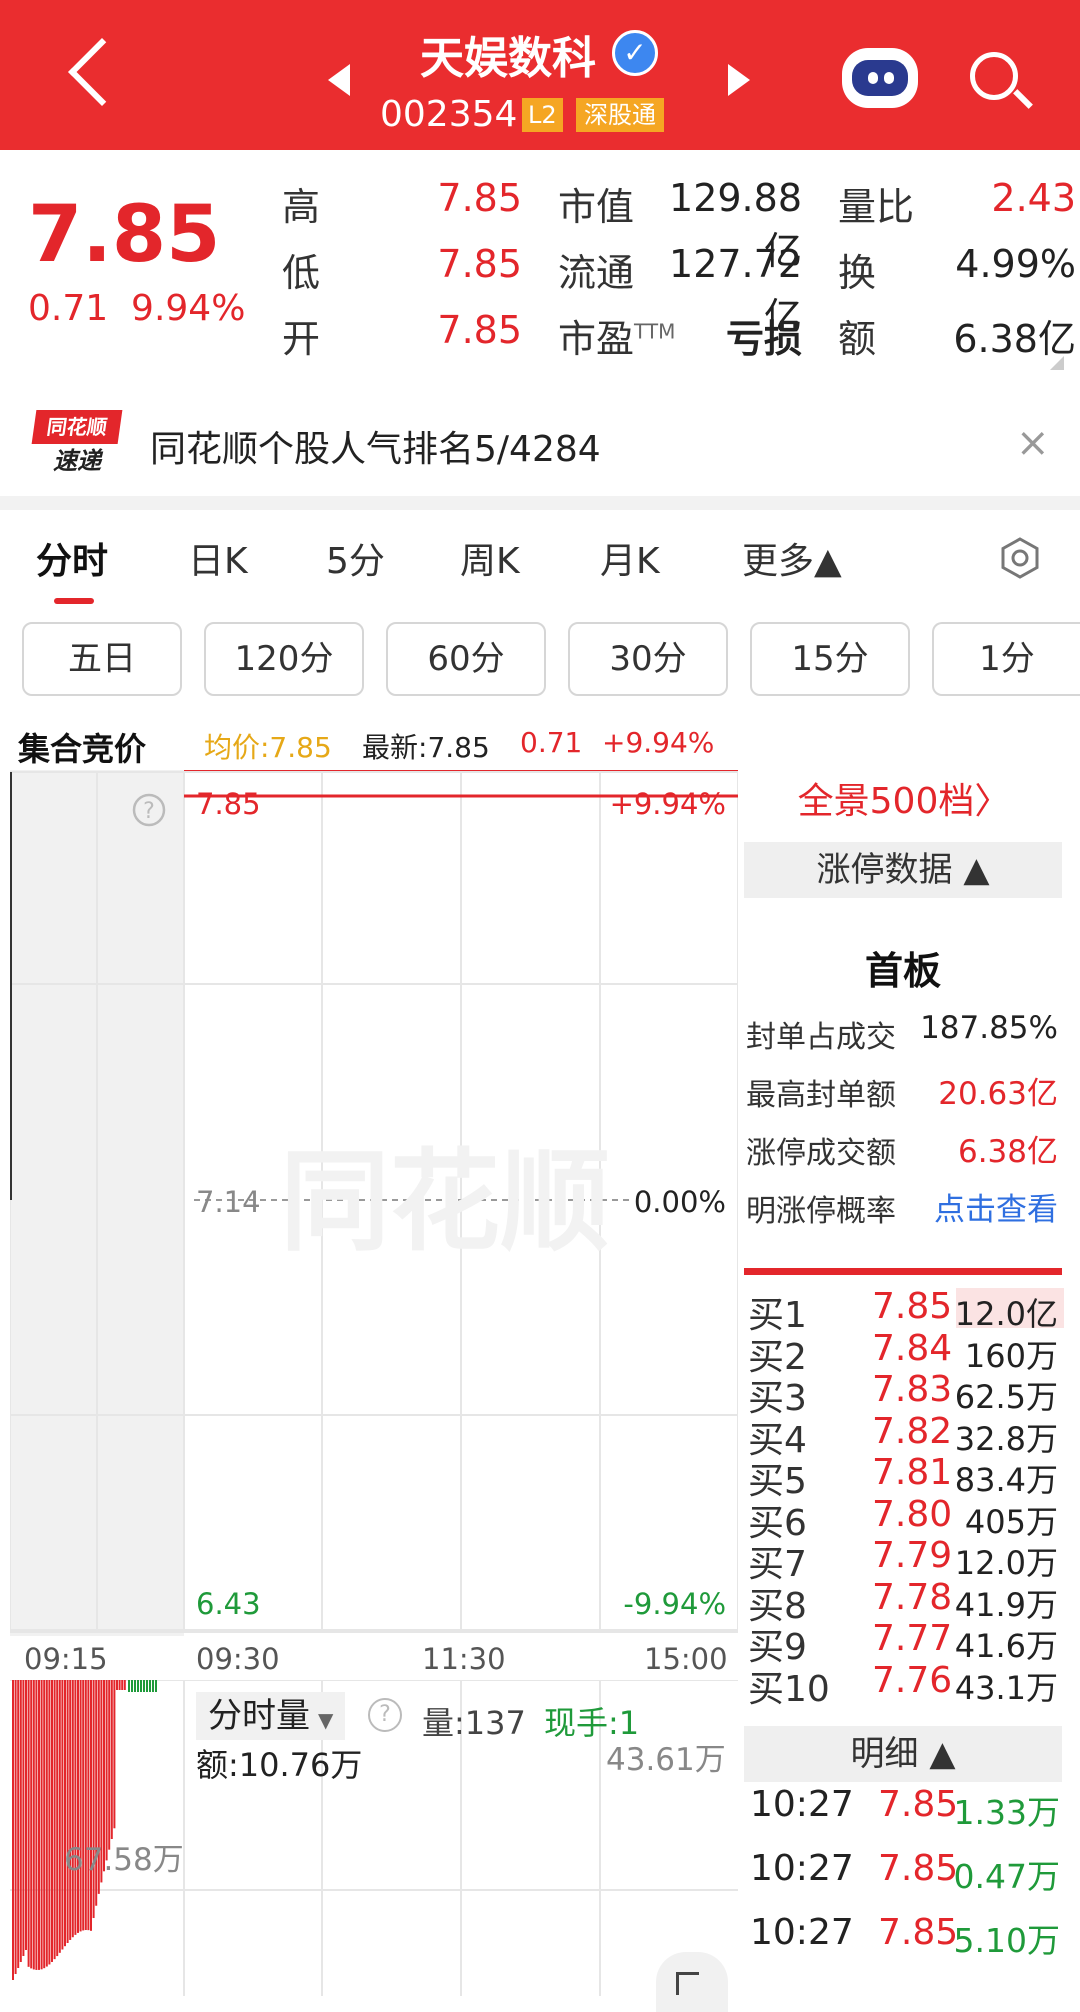 This screenshot has width=1080, height=2012. I want to click on tab-intraday: 分时, so click(72, 558).